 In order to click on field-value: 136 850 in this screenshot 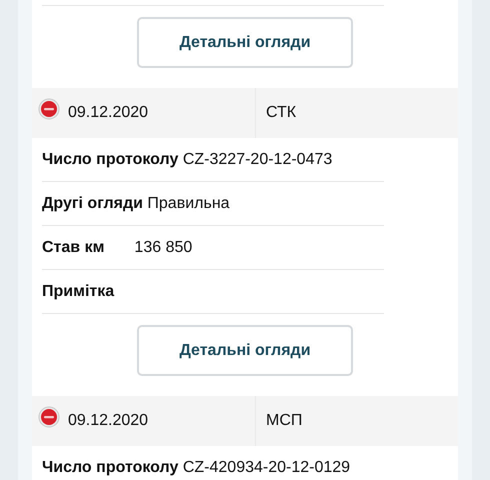, I will do `click(163, 247)`.